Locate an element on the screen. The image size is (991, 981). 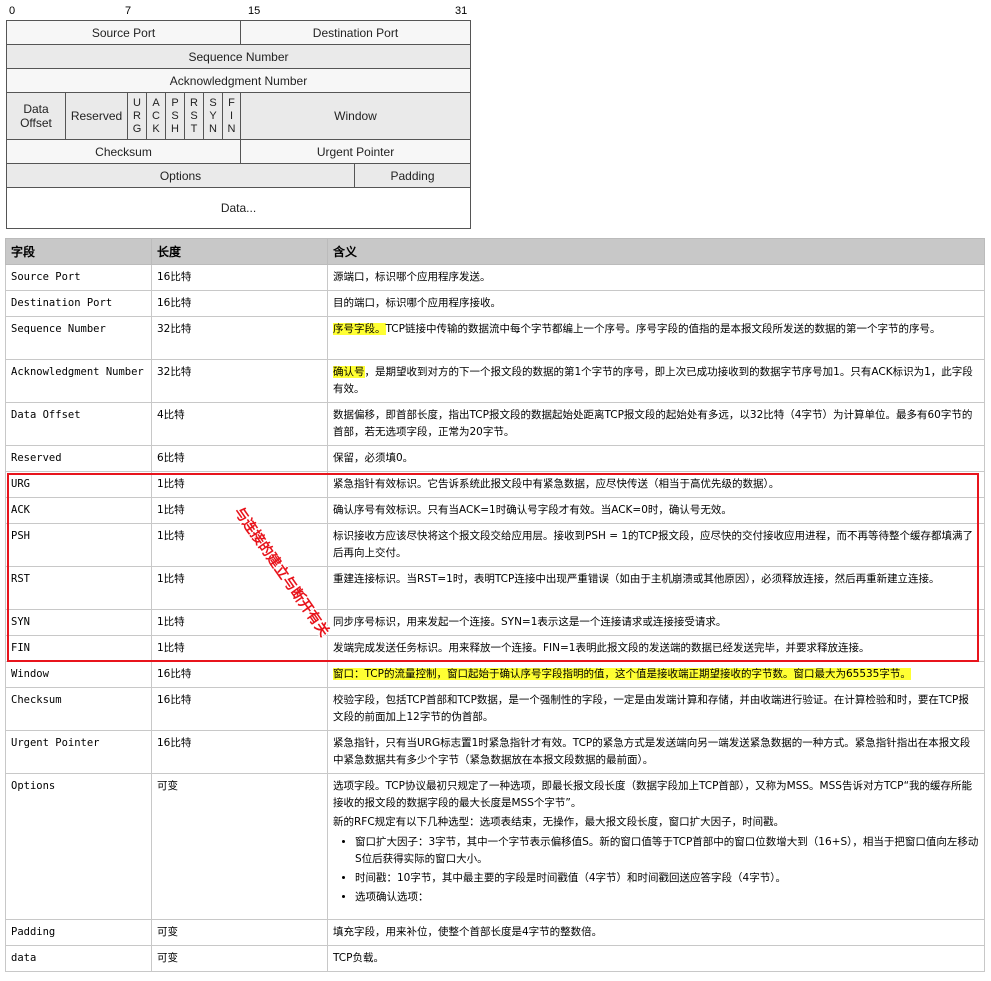
table-header-row: 字段 长度 含义 is located at coordinates (495, 251).